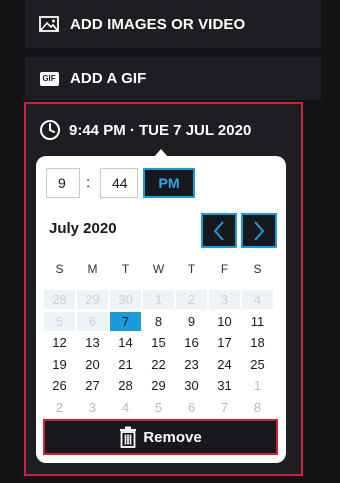 The width and height of the screenshot is (340, 483). I want to click on add-gif-label: ADD A GIF, so click(108, 78).